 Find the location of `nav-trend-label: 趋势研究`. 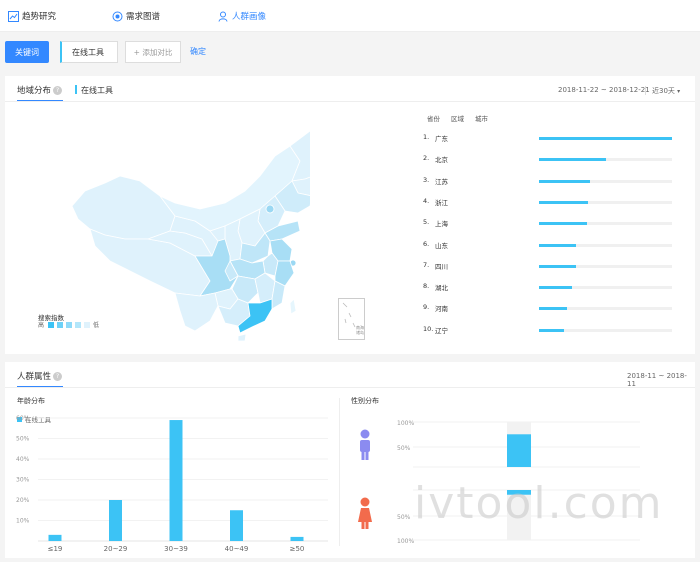

nav-trend-label: 趋势研究 is located at coordinates (39, 17).